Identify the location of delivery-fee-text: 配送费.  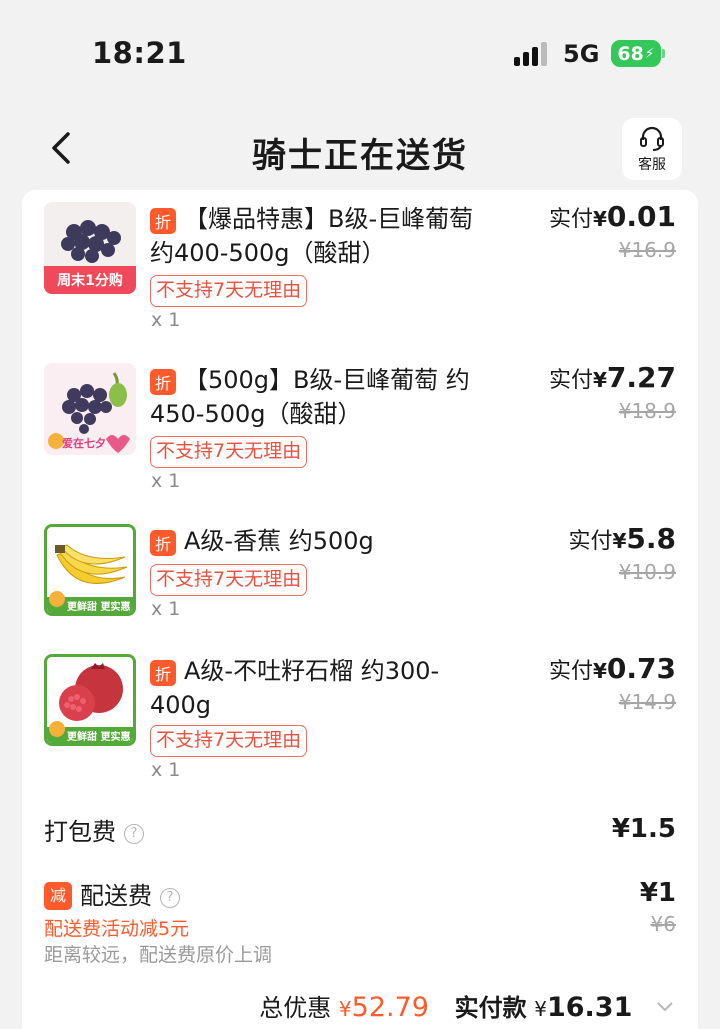
(116, 896).